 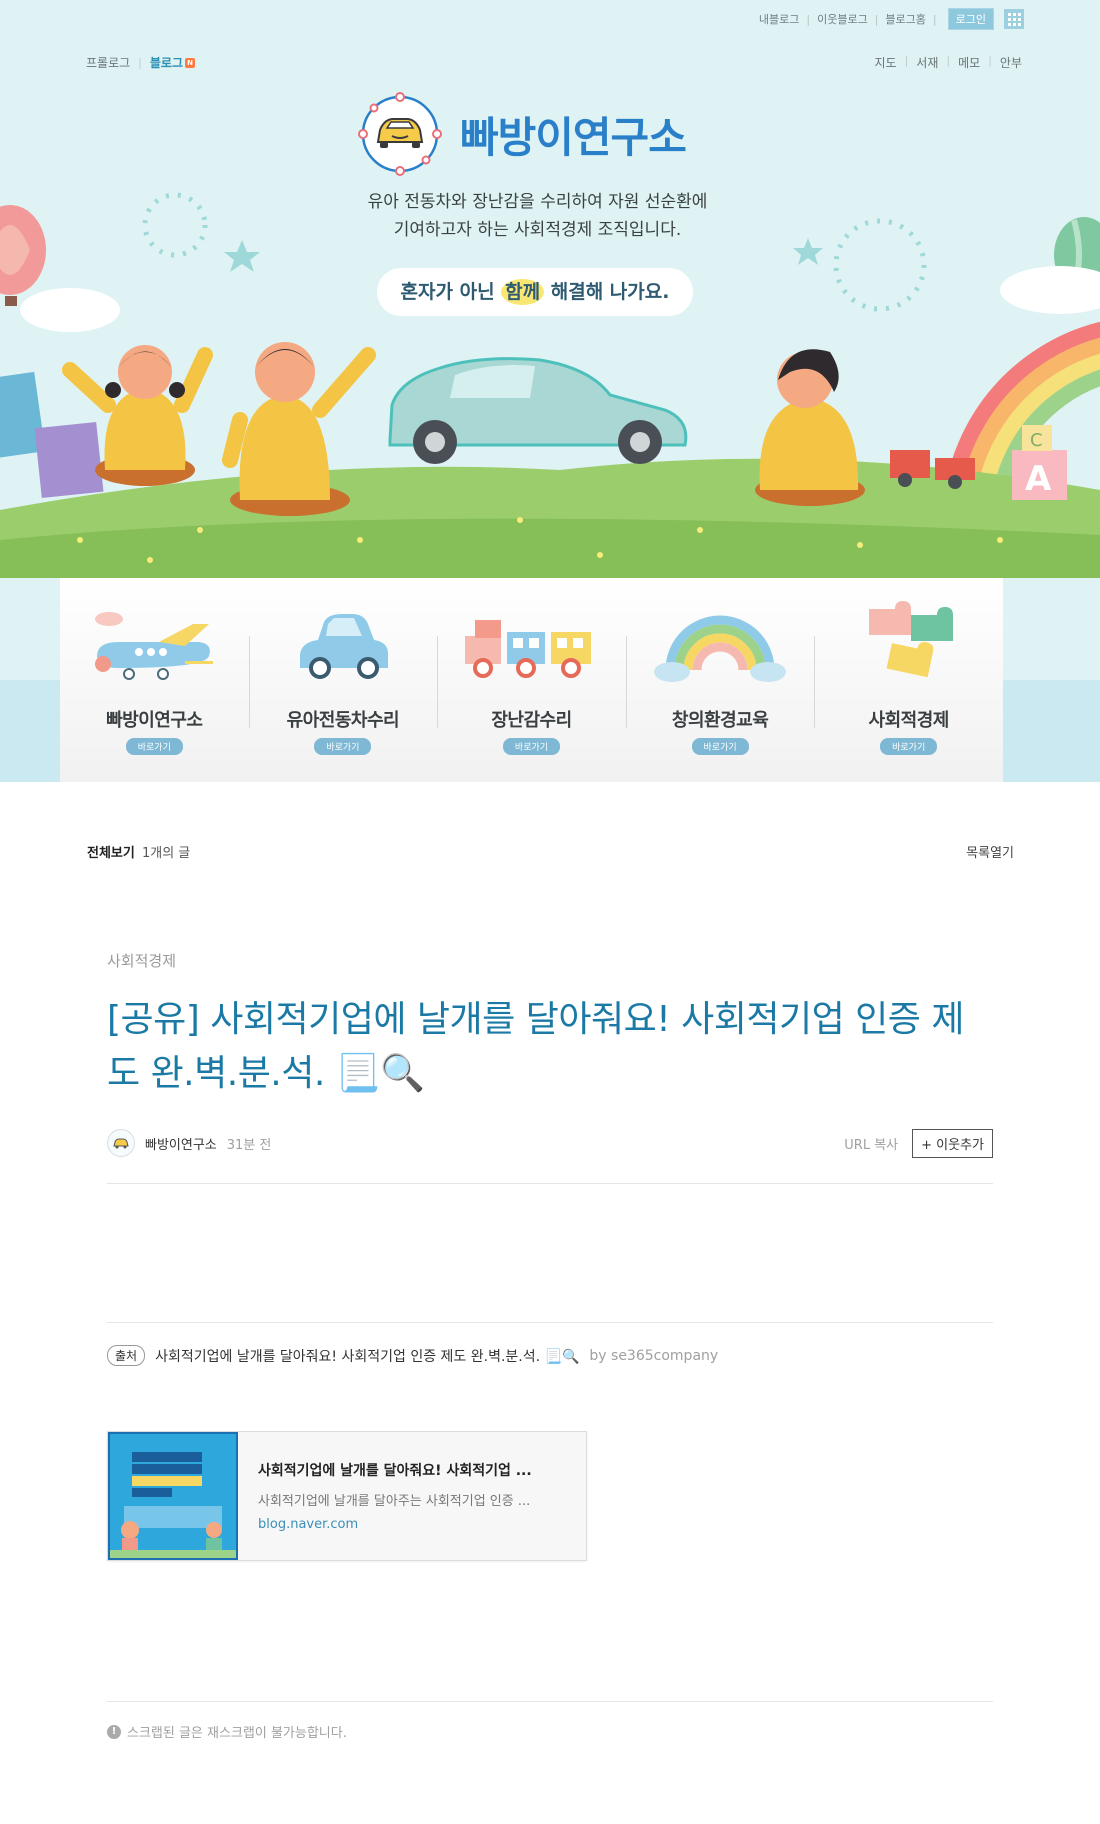 I want to click on my-blog-link: 내블로그, so click(x=779, y=19).